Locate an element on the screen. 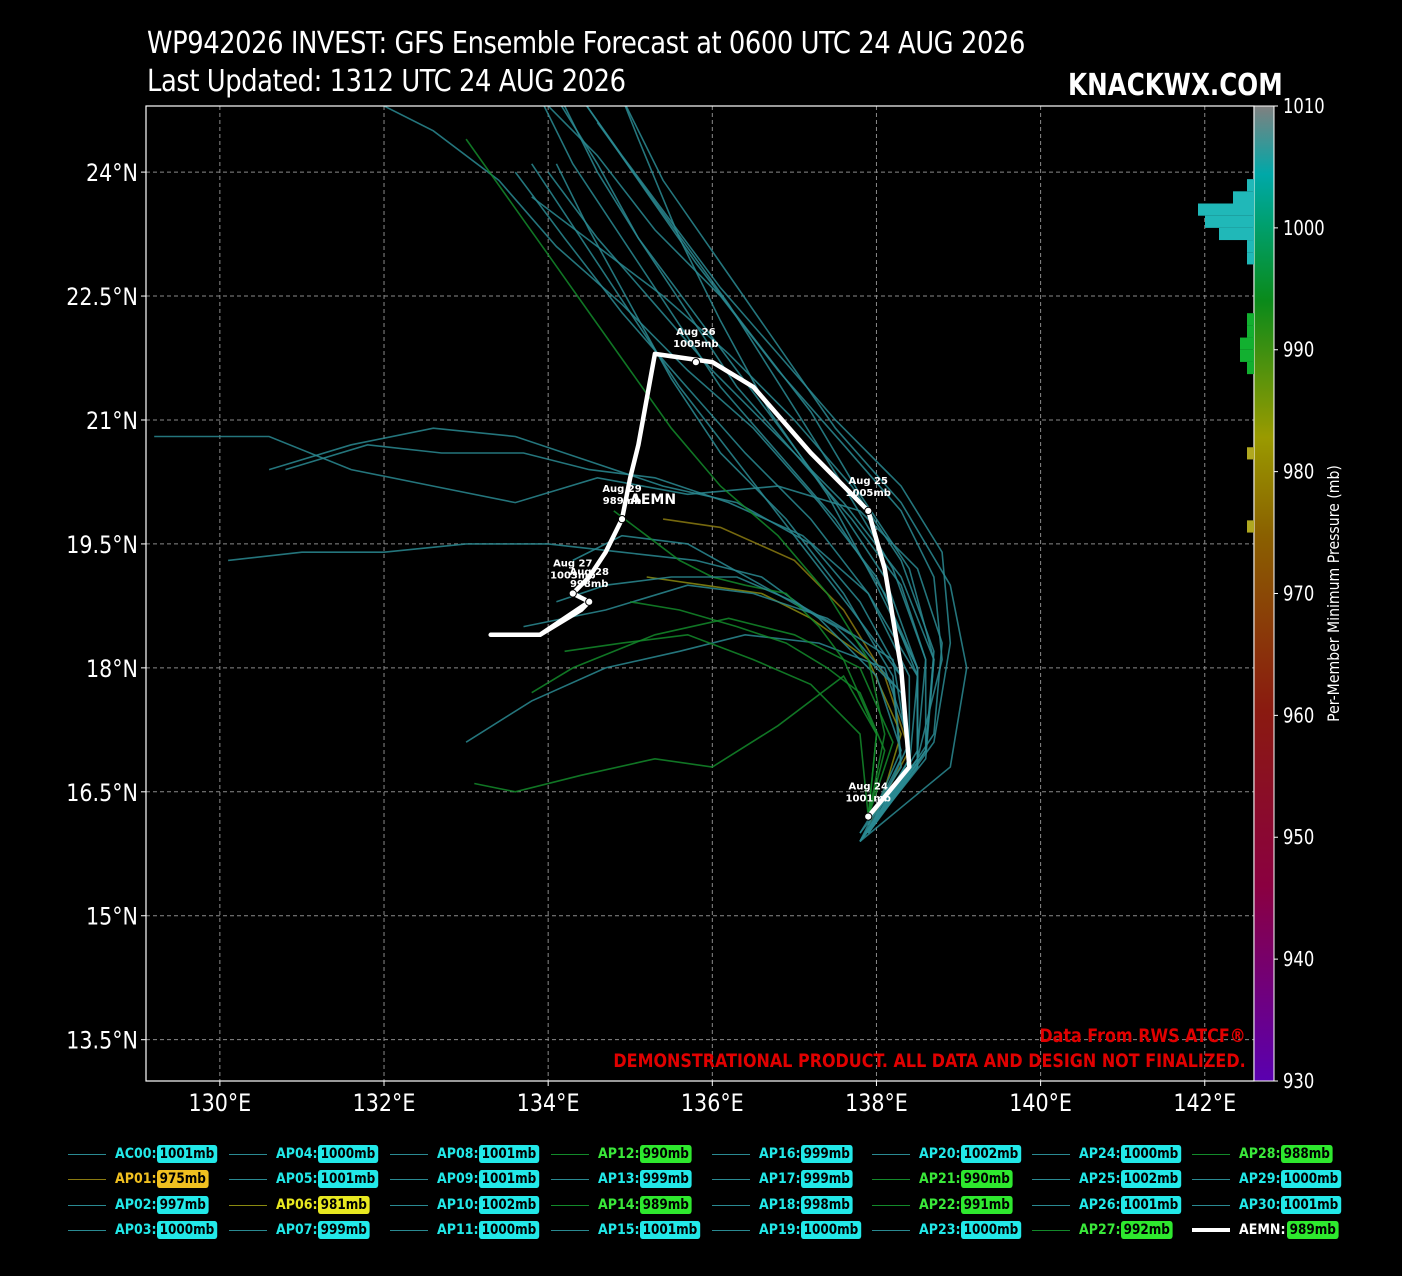 This screenshot has height=1276, width=1402. legend-pressure-badge: 990mb is located at coordinates (987, 1179).